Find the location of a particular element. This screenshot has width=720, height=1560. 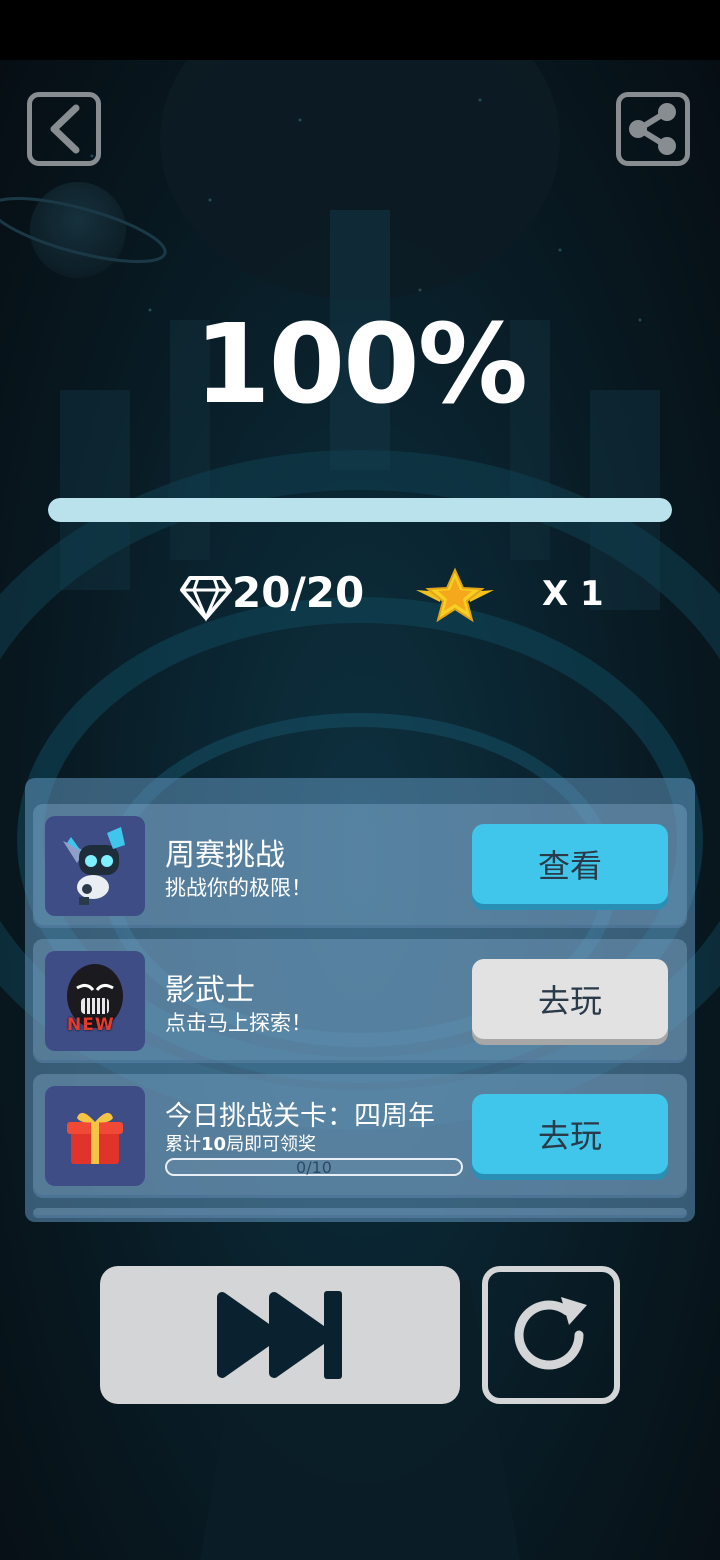

completion-percent: 100% is located at coordinates (361, 364).